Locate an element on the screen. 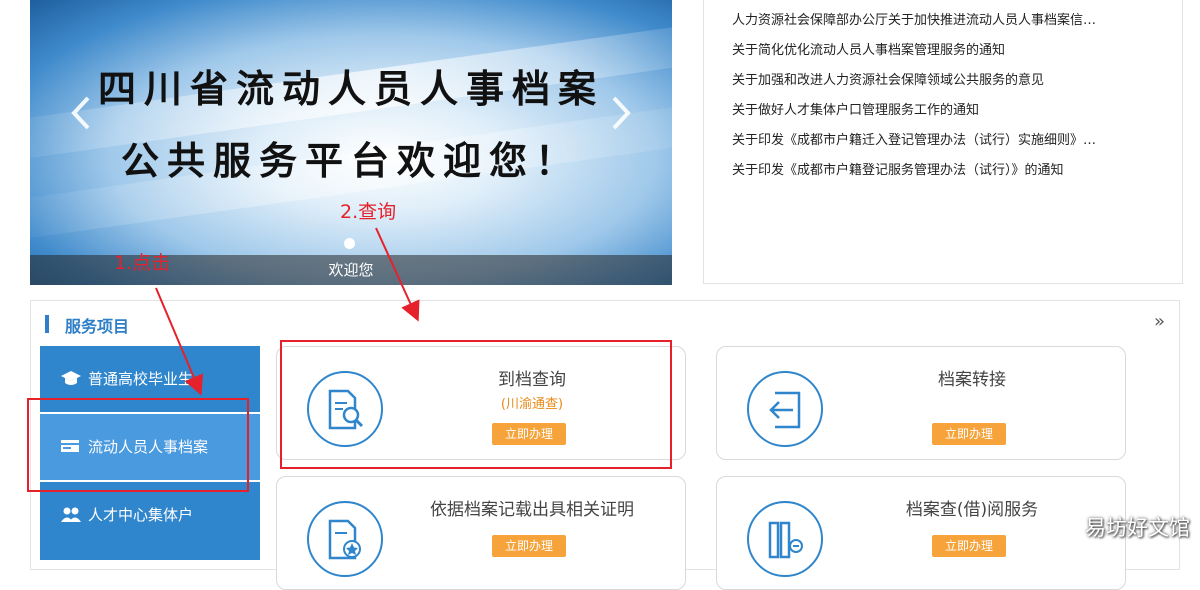 This screenshot has width=1200, height=590. watermark: 易坊好文馆 is located at coordinates (1137, 528).